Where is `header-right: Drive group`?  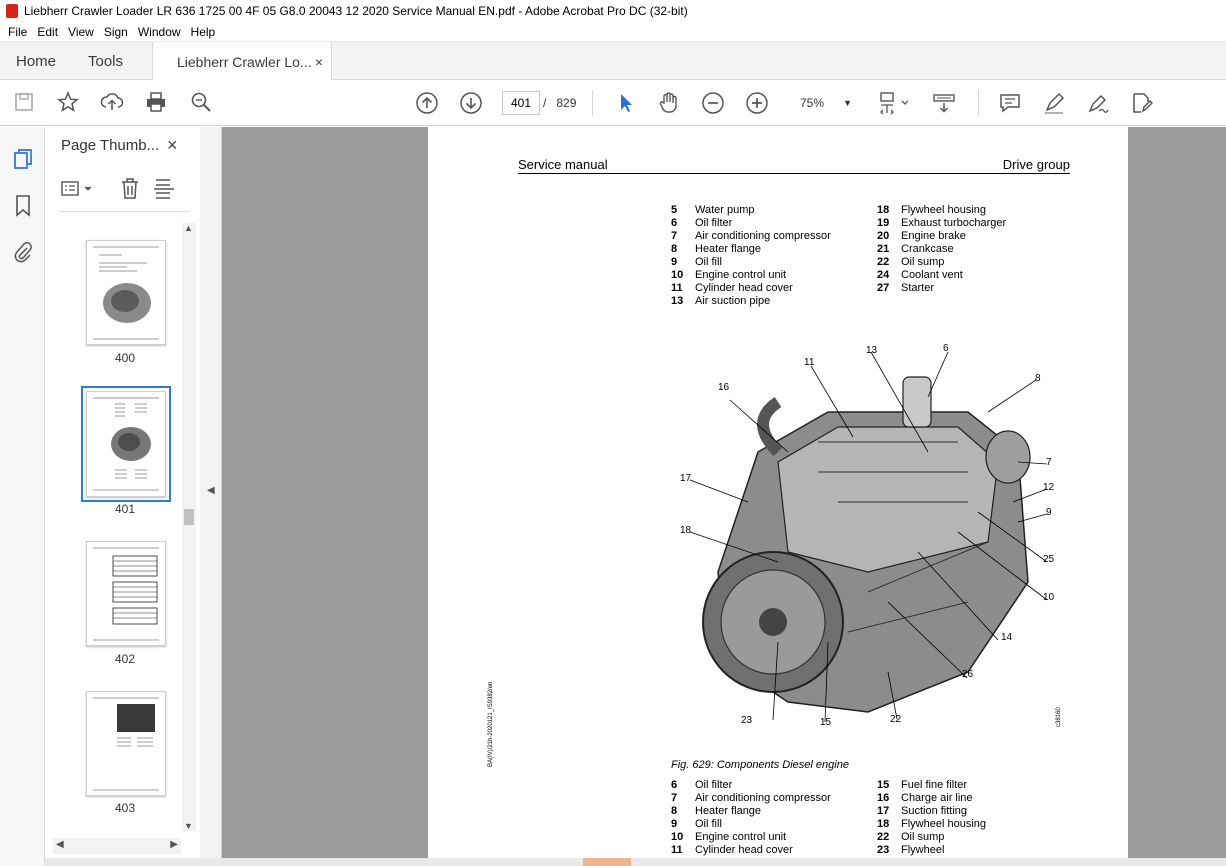
header-right: Drive group is located at coordinates (1036, 164).